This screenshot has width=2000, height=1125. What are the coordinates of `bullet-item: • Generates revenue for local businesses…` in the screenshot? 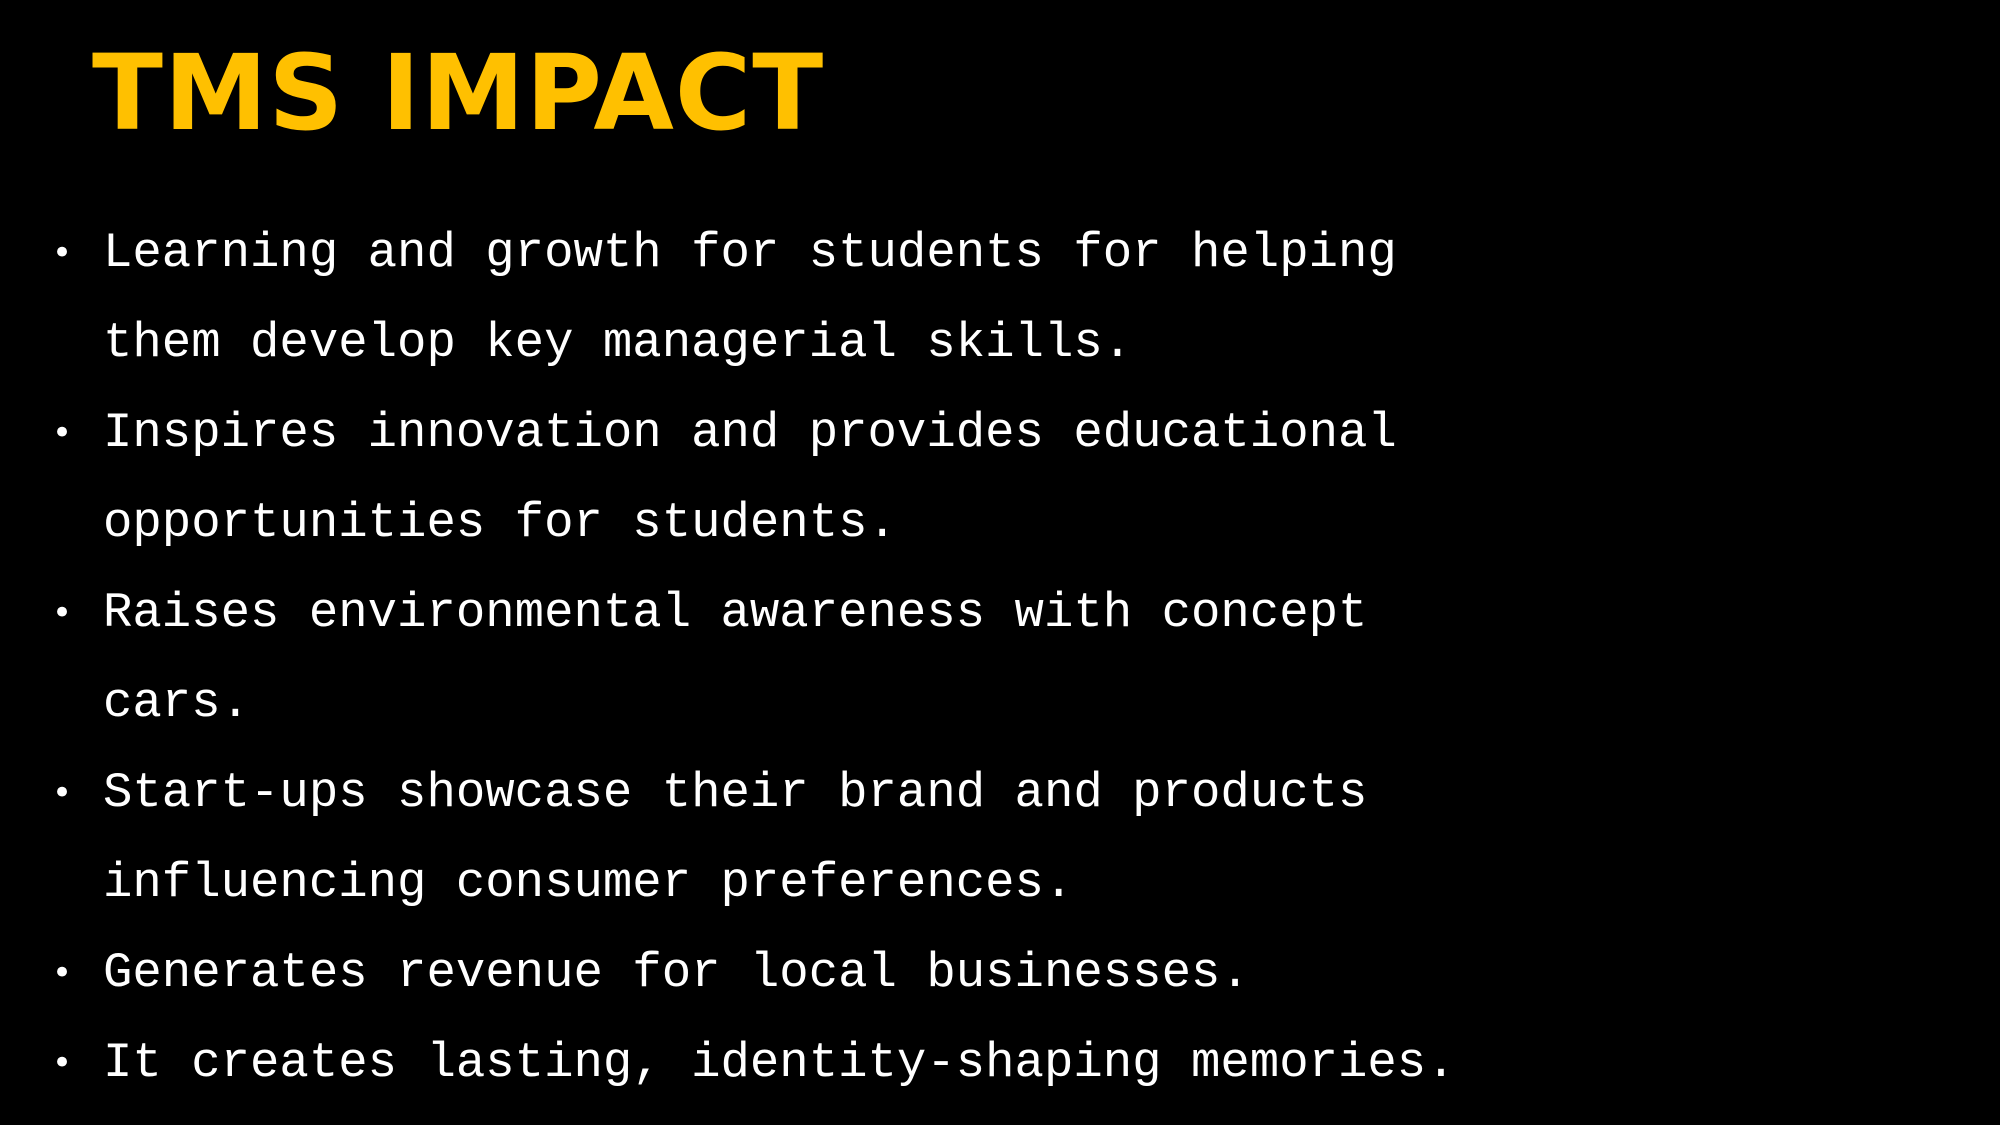 It's located at (832, 973).